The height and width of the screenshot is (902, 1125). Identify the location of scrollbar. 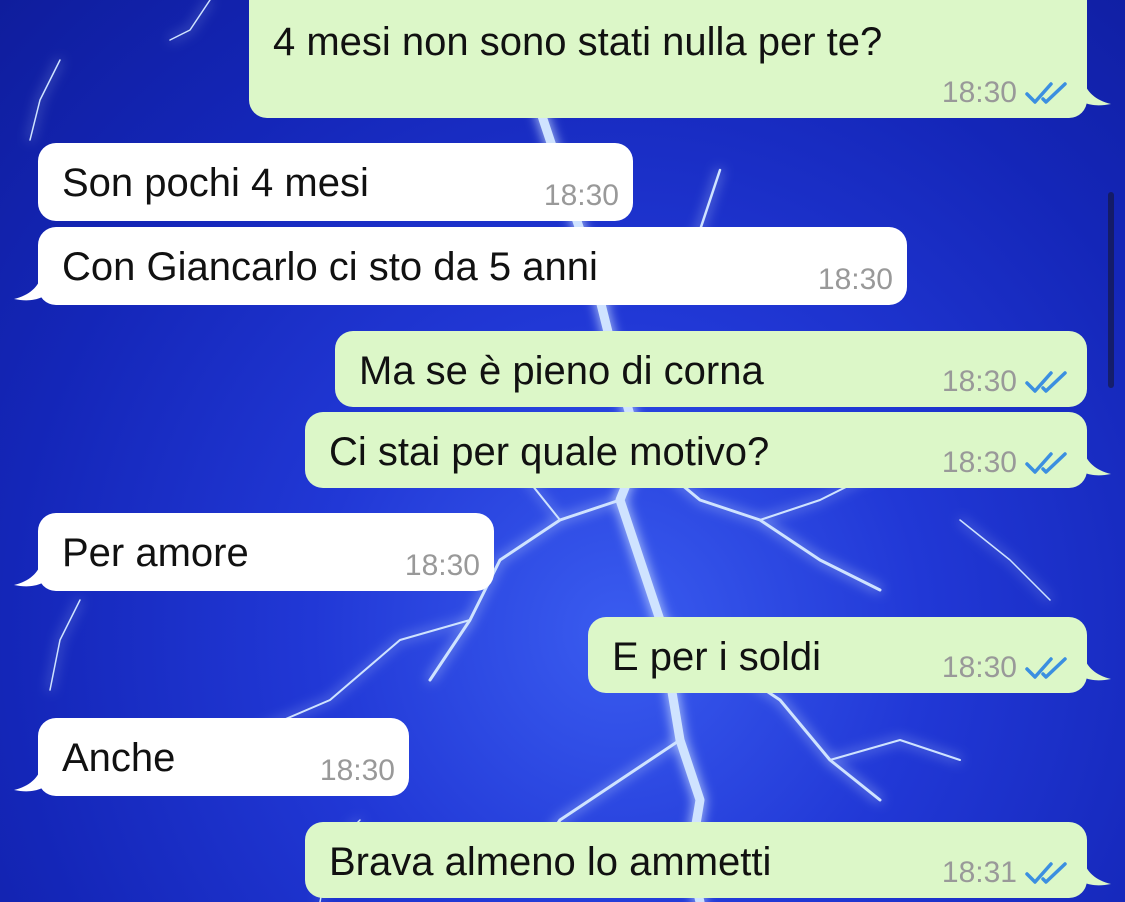
(1111, 290).